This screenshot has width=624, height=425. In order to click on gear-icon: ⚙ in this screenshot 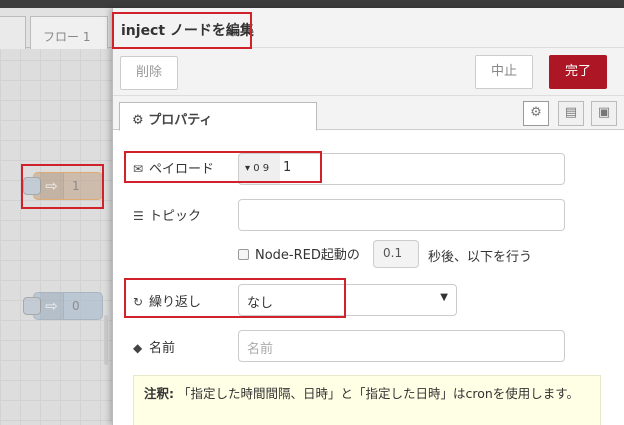, I will do `click(138, 120)`.